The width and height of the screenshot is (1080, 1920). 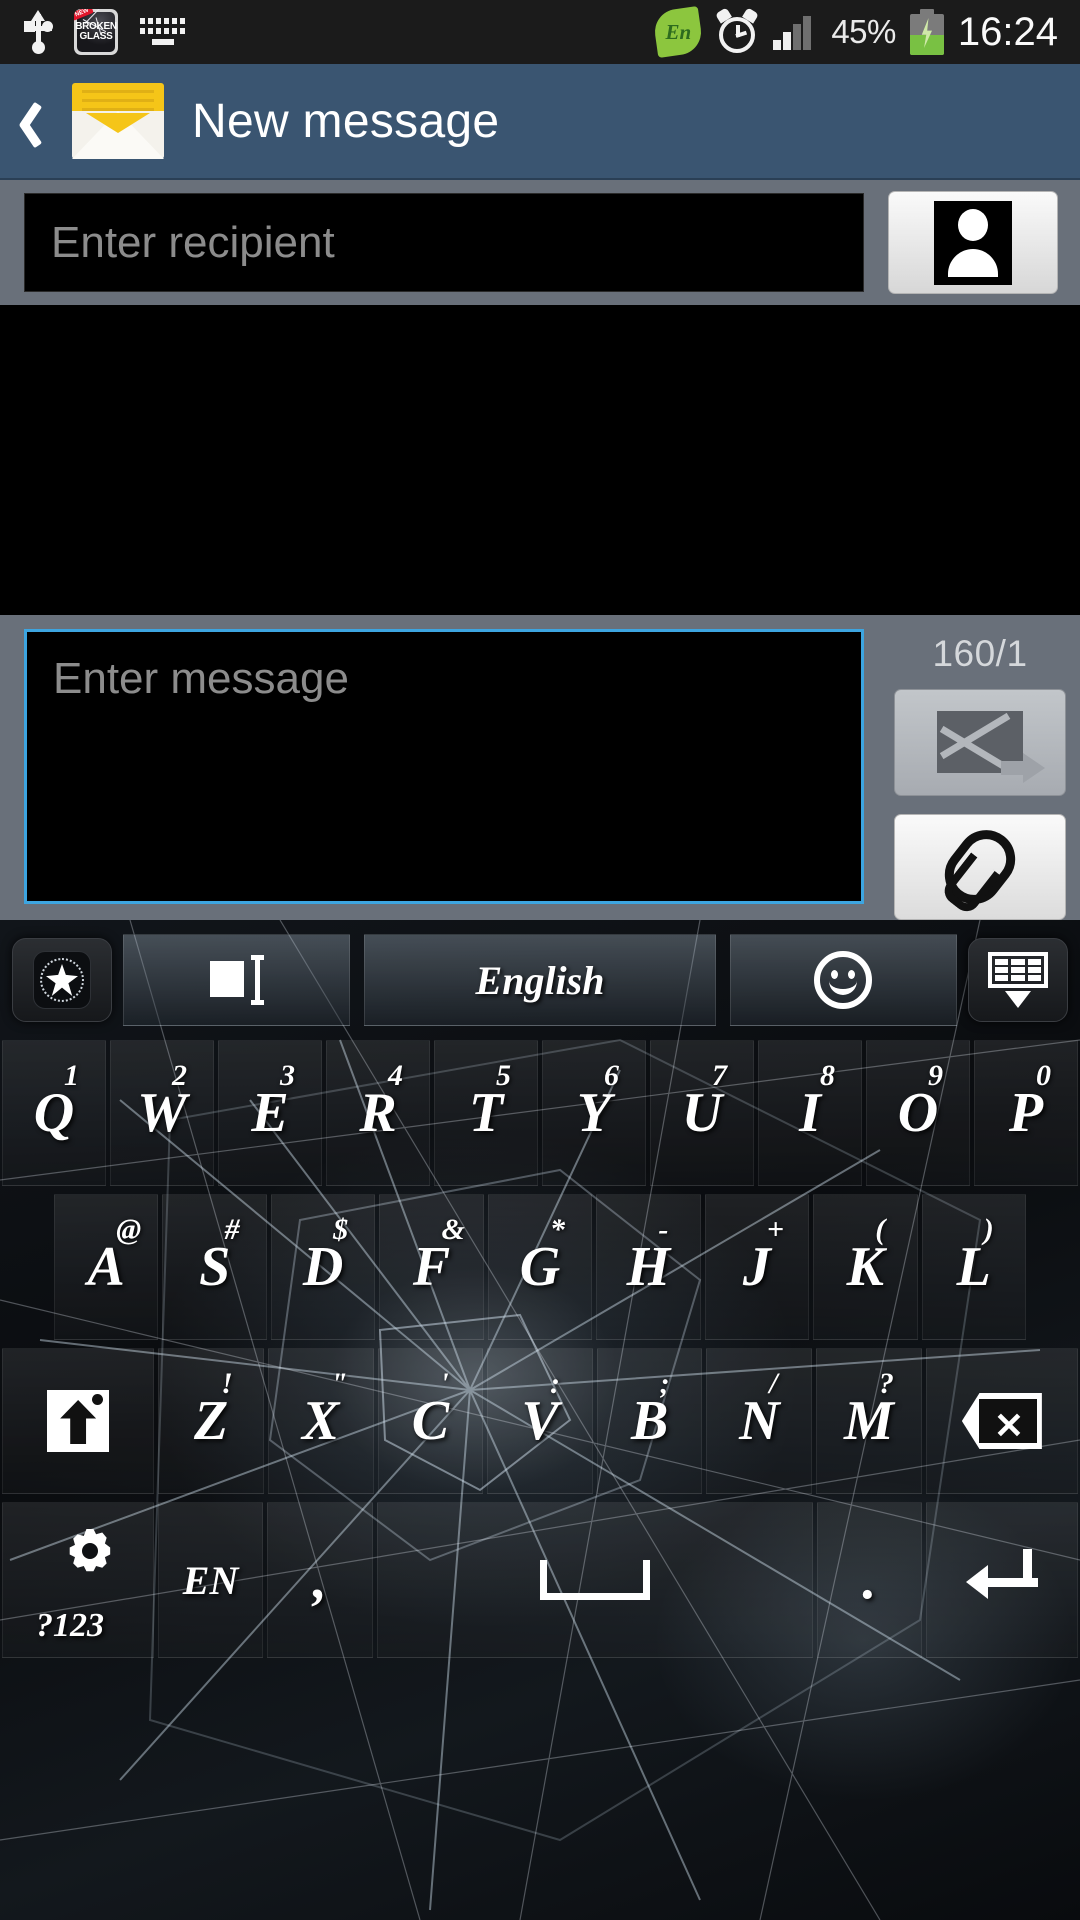 I want to click on key-a: A @, so click(x=106, y=1267).